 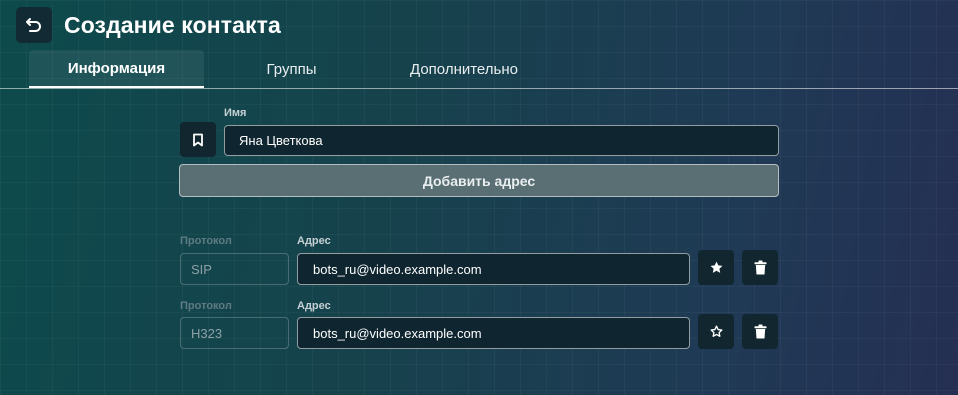 What do you see at coordinates (291, 69) in the screenshot?
I see `tab-groups: Группы` at bounding box center [291, 69].